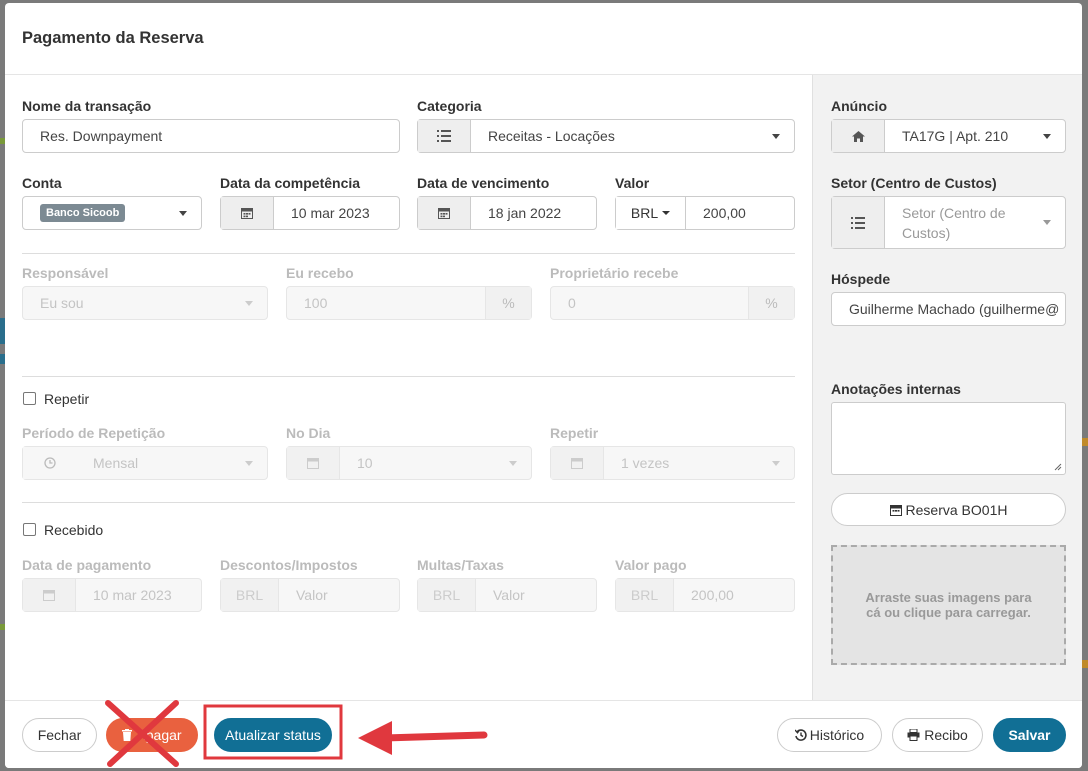  What do you see at coordinates (273, 732) in the screenshot?
I see `highlight-box` at bounding box center [273, 732].